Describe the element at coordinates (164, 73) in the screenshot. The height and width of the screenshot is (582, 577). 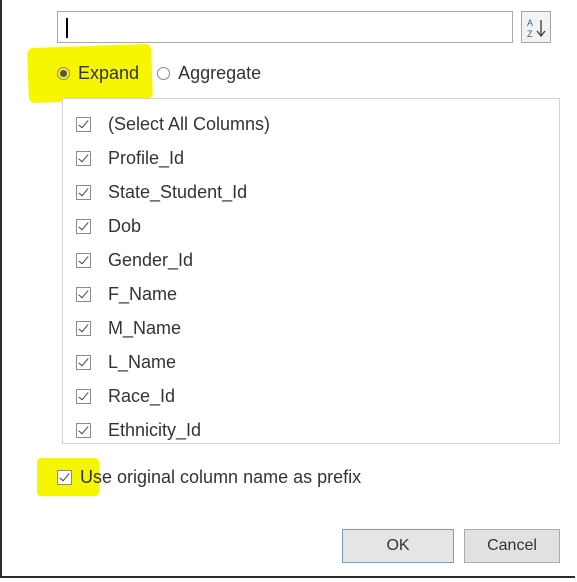
I see `radio-aggregate` at that location.